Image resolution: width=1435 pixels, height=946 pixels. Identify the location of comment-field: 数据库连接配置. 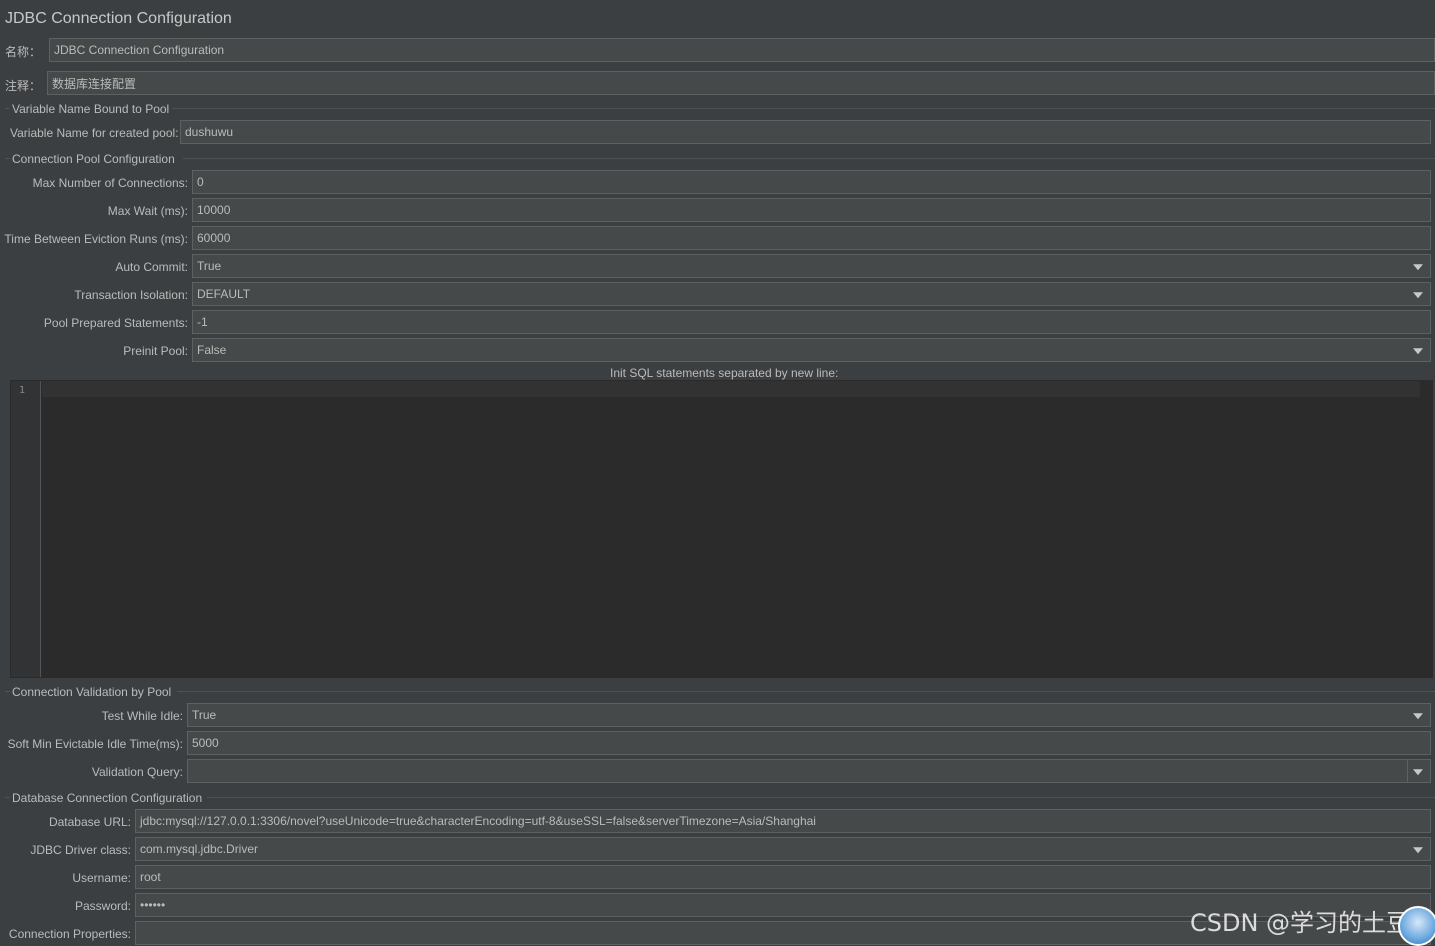
(741, 83).